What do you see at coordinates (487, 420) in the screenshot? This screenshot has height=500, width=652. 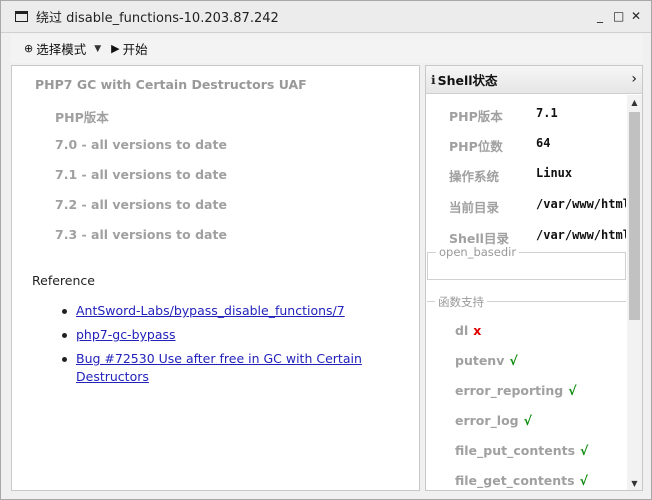 I see `function-name: error_log` at bounding box center [487, 420].